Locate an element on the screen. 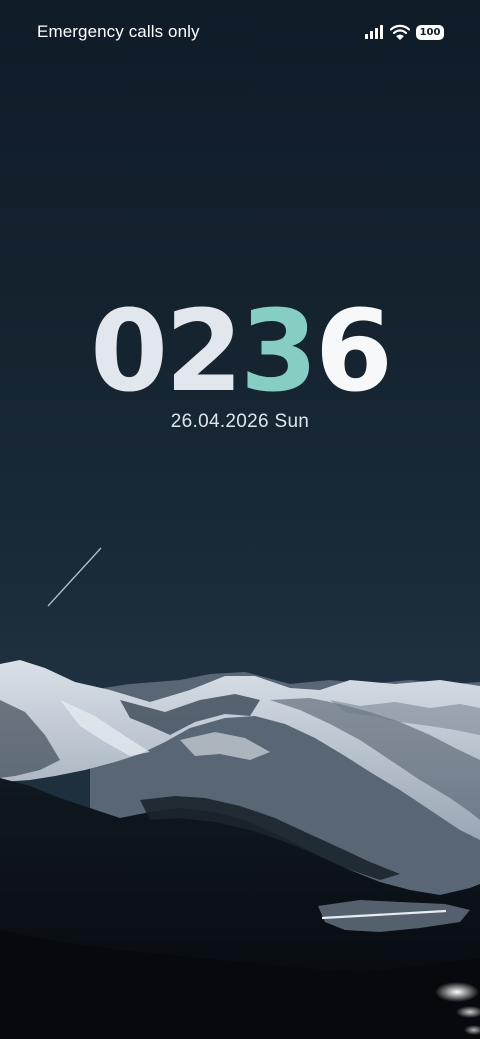 The image size is (480, 1039). clock-digit: 6 is located at coordinates (353, 352).